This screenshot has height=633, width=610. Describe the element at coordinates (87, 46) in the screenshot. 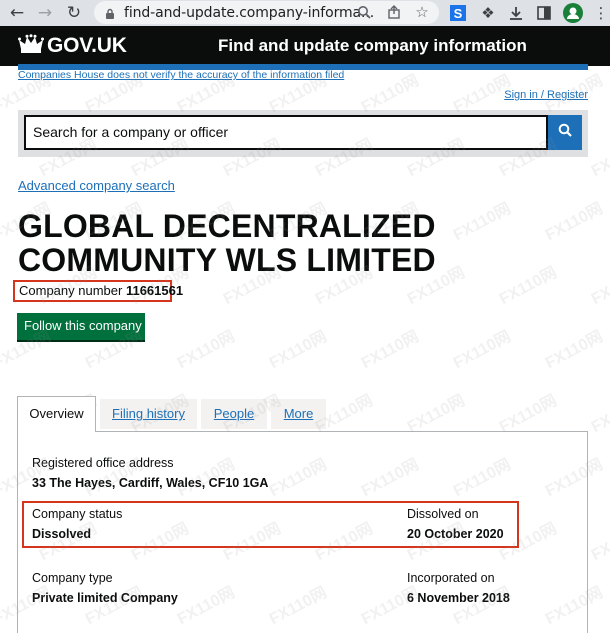

I see `govuk-logo: GOV.UK` at that location.